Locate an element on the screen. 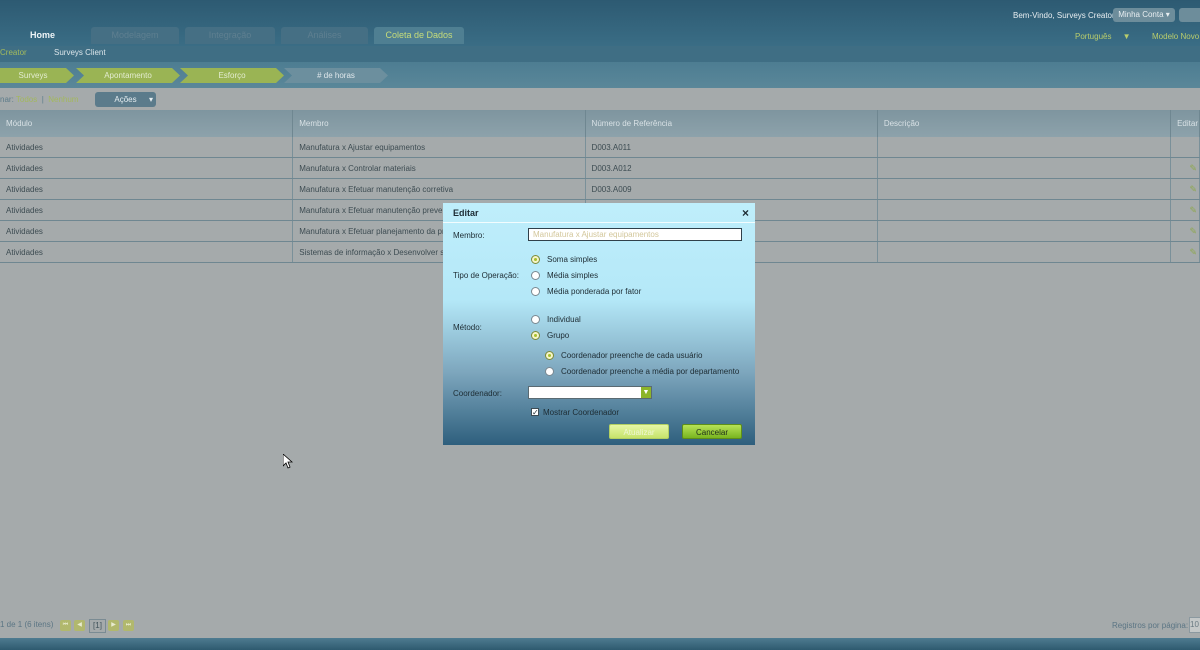  radio-individual is located at coordinates (535, 319).